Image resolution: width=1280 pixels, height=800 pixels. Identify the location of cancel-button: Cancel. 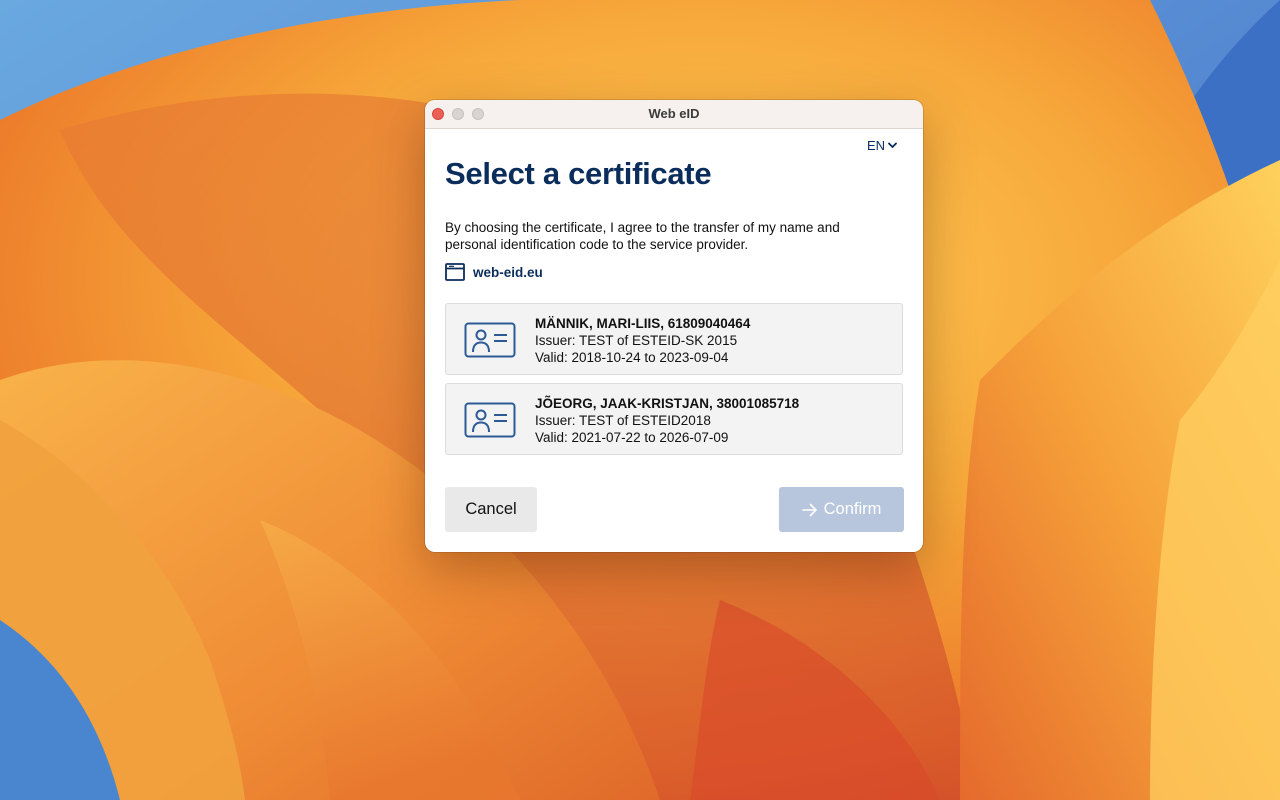
(491, 509).